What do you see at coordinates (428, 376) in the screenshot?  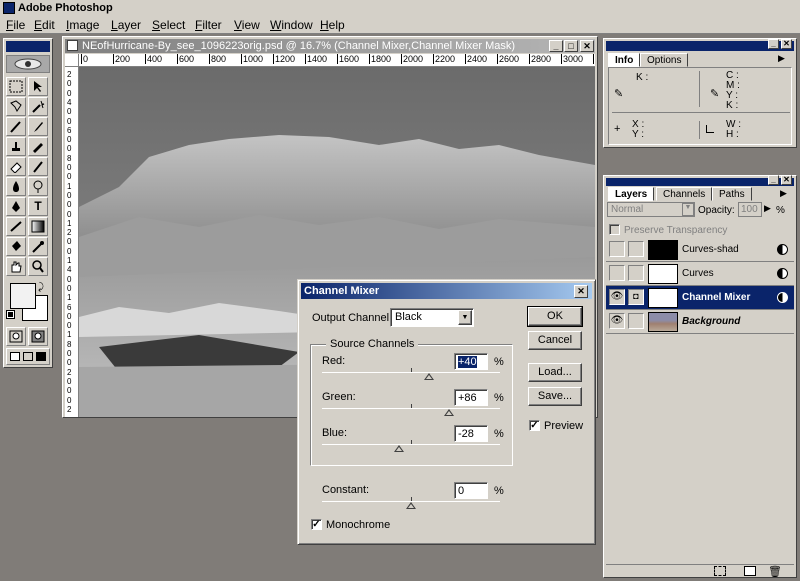 I see `red-slider-thumb` at bounding box center [428, 376].